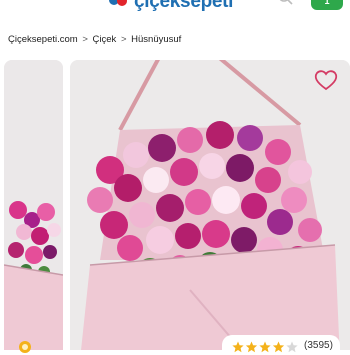  Describe the element at coordinates (286, 2) in the screenshot. I see `search-icon` at that location.